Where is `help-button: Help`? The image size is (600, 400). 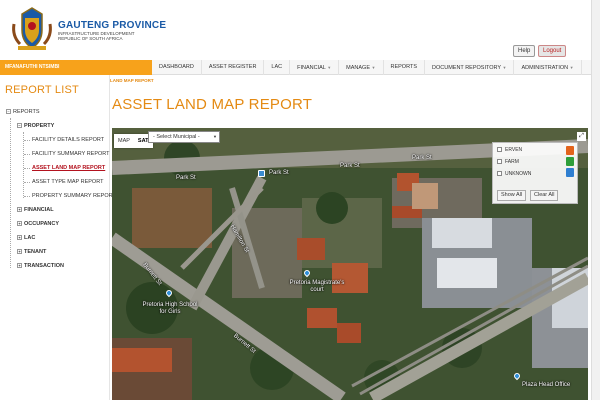
help-button: Help is located at coordinates (524, 51).